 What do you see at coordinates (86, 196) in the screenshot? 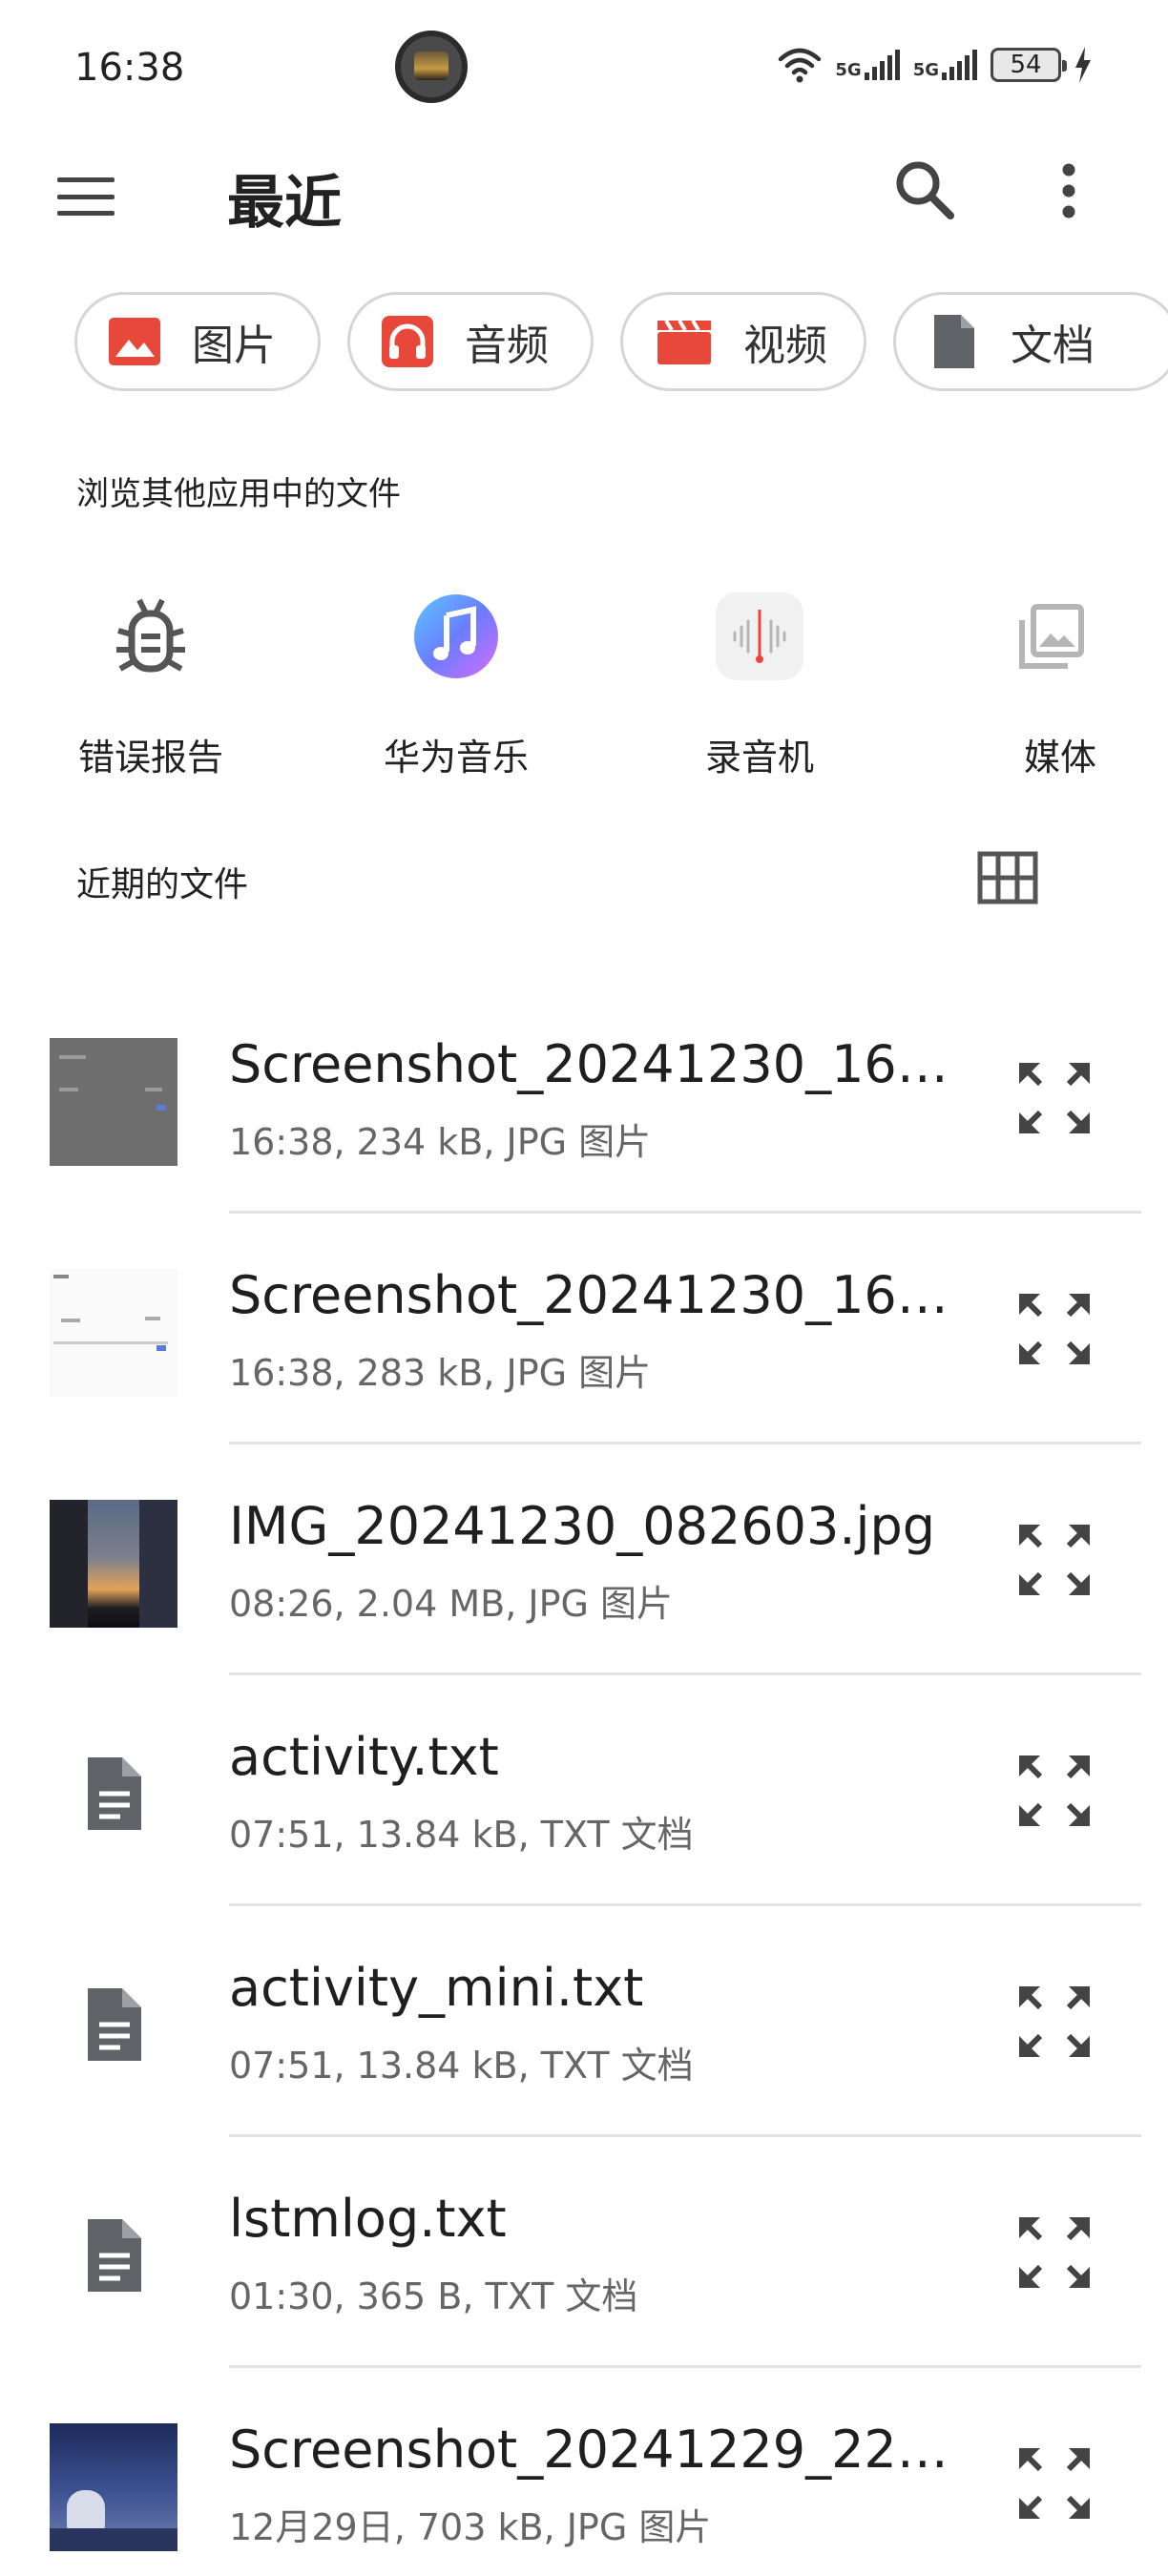
I see `menu-button` at bounding box center [86, 196].